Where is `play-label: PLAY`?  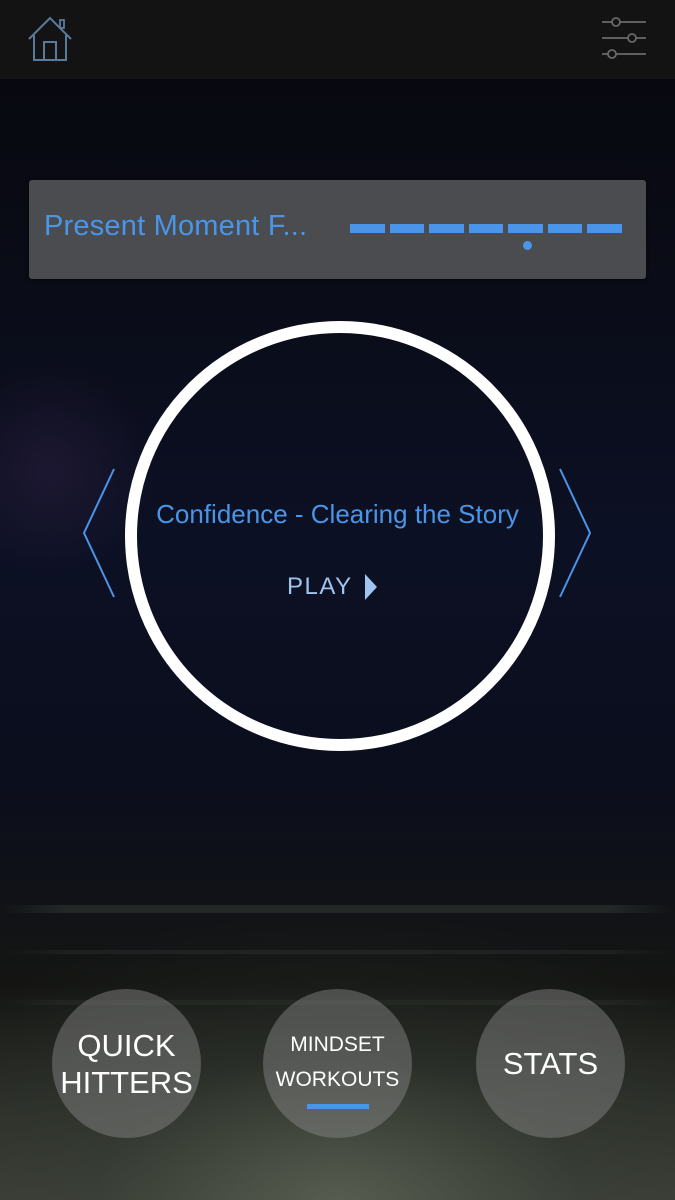
play-label: PLAY is located at coordinates (320, 586).